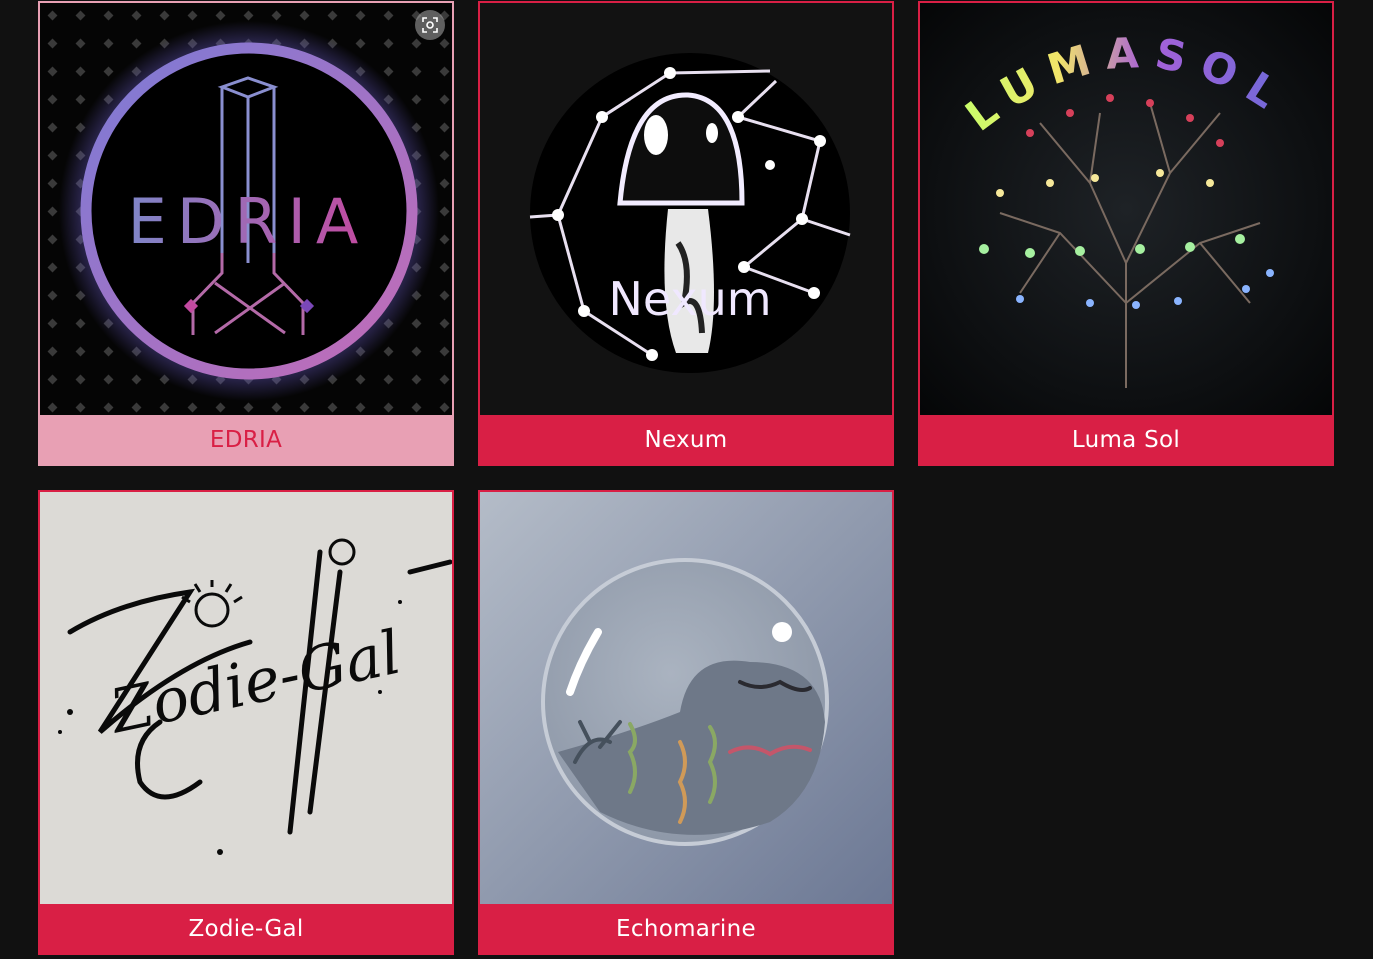 The height and width of the screenshot is (959, 1373). I want to click on project-card-zodie-gal: Zodie-Gal Zodie-Gal, so click(246, 722).